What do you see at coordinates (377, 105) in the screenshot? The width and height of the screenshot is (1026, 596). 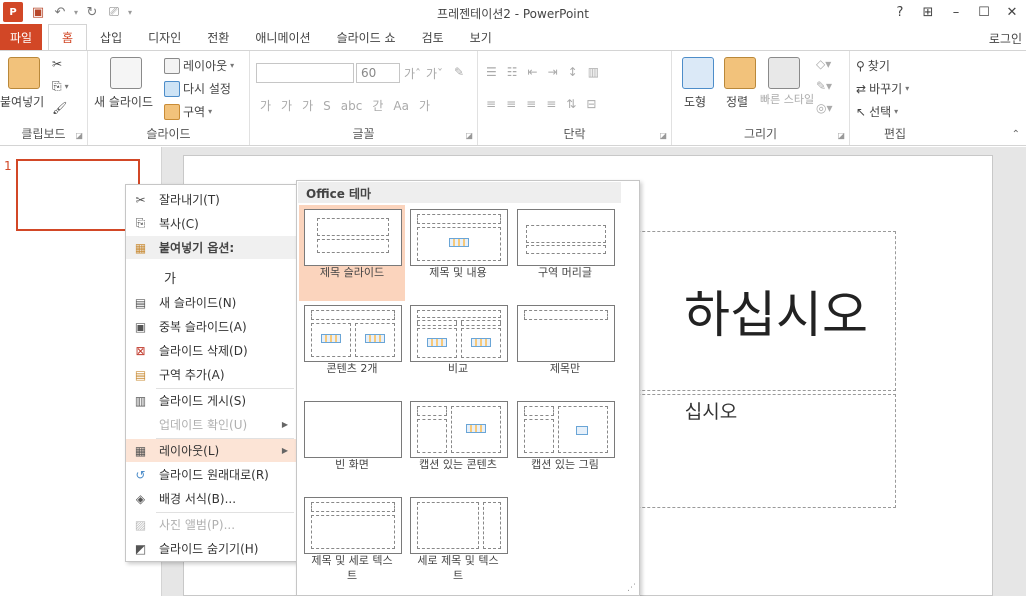 I see `spacing-icon: 간` at bounding box center [377, 105].